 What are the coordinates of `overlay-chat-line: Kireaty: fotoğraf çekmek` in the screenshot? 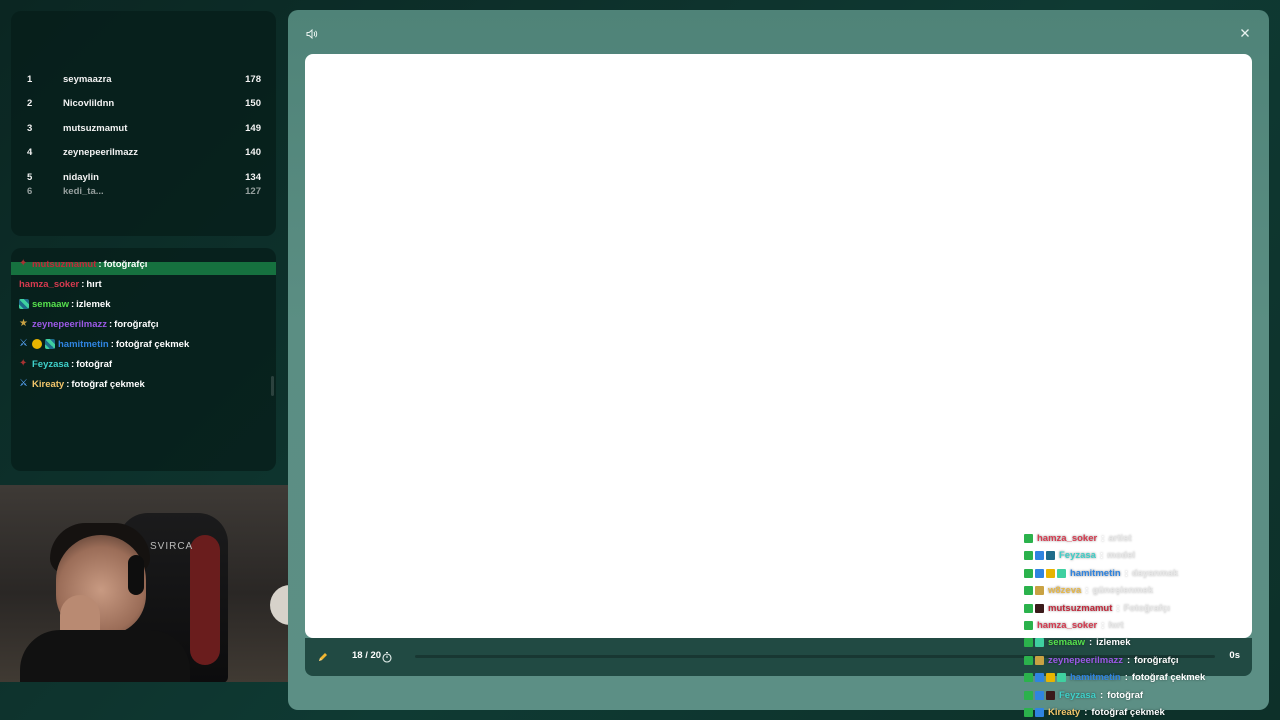 It's located at (1094, 712).